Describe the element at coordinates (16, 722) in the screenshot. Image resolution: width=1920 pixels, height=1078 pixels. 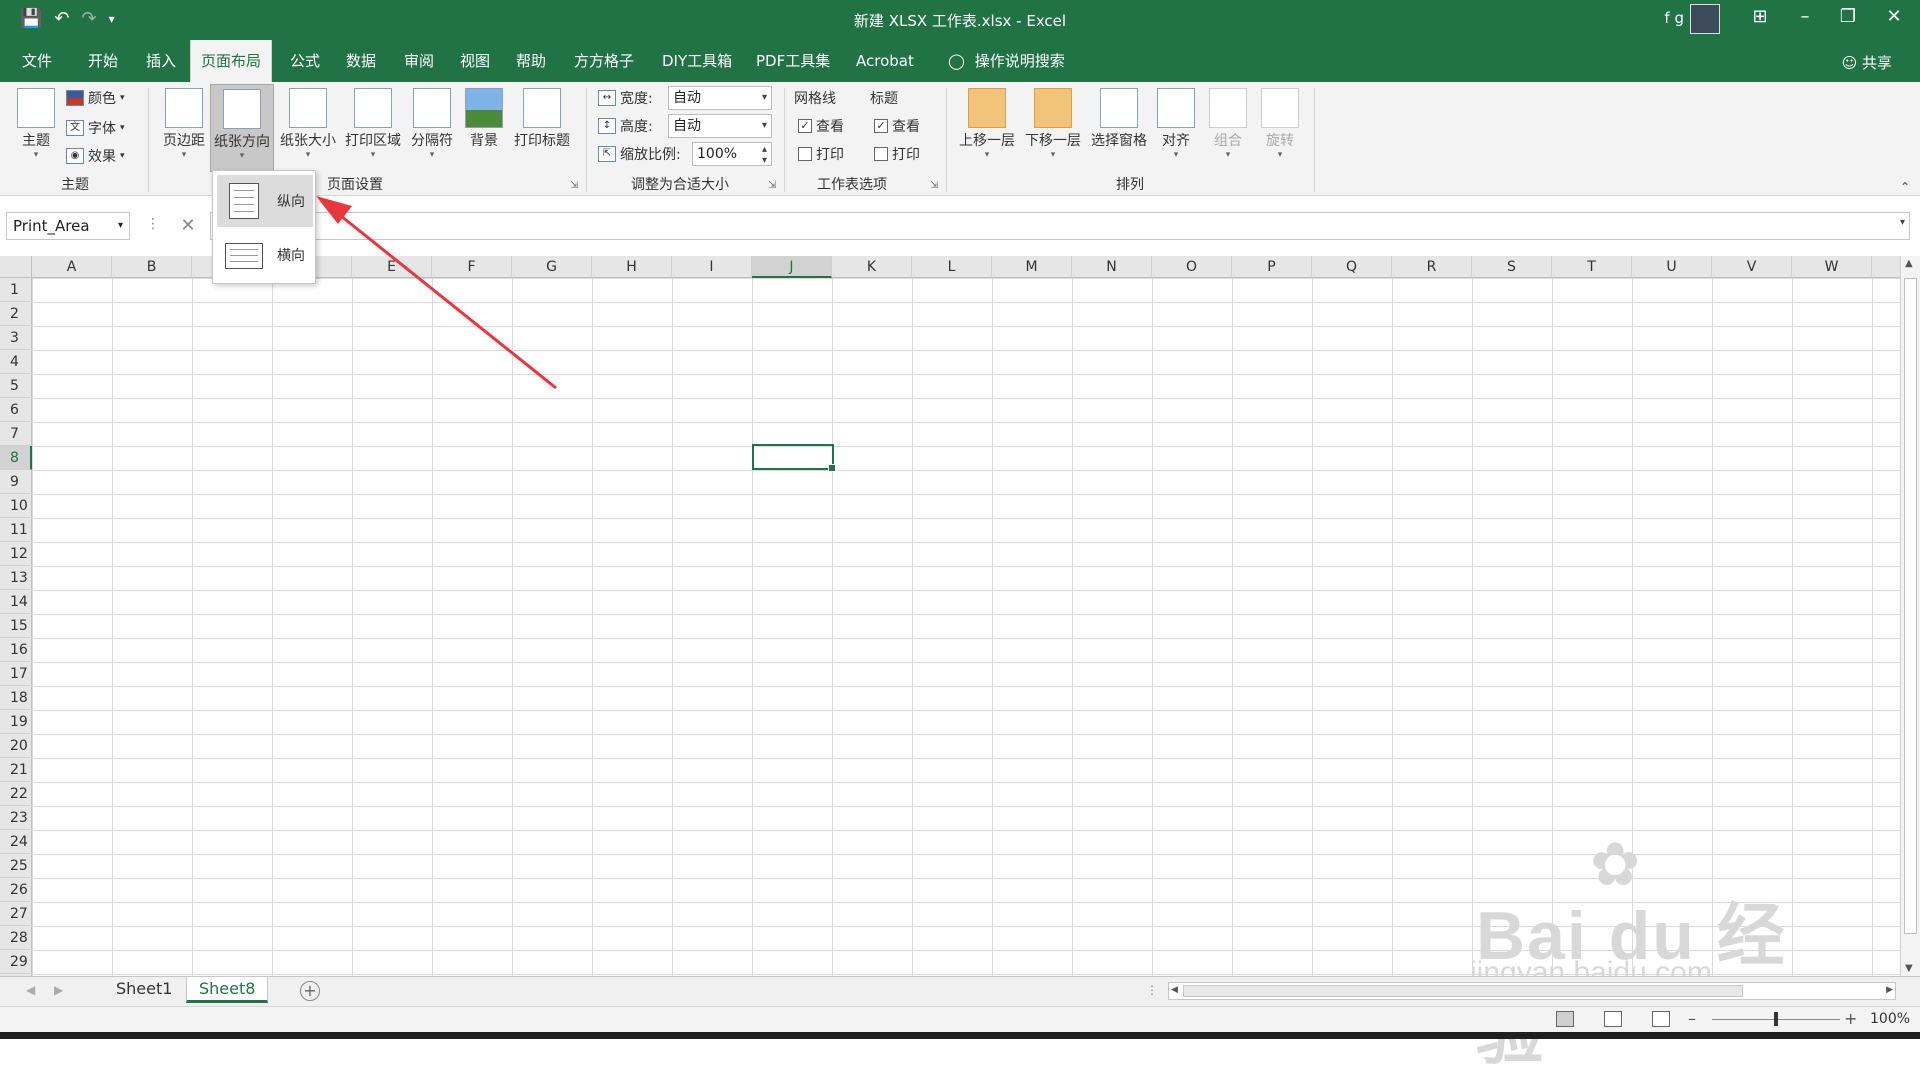
I see `row-header: 19` at that location.